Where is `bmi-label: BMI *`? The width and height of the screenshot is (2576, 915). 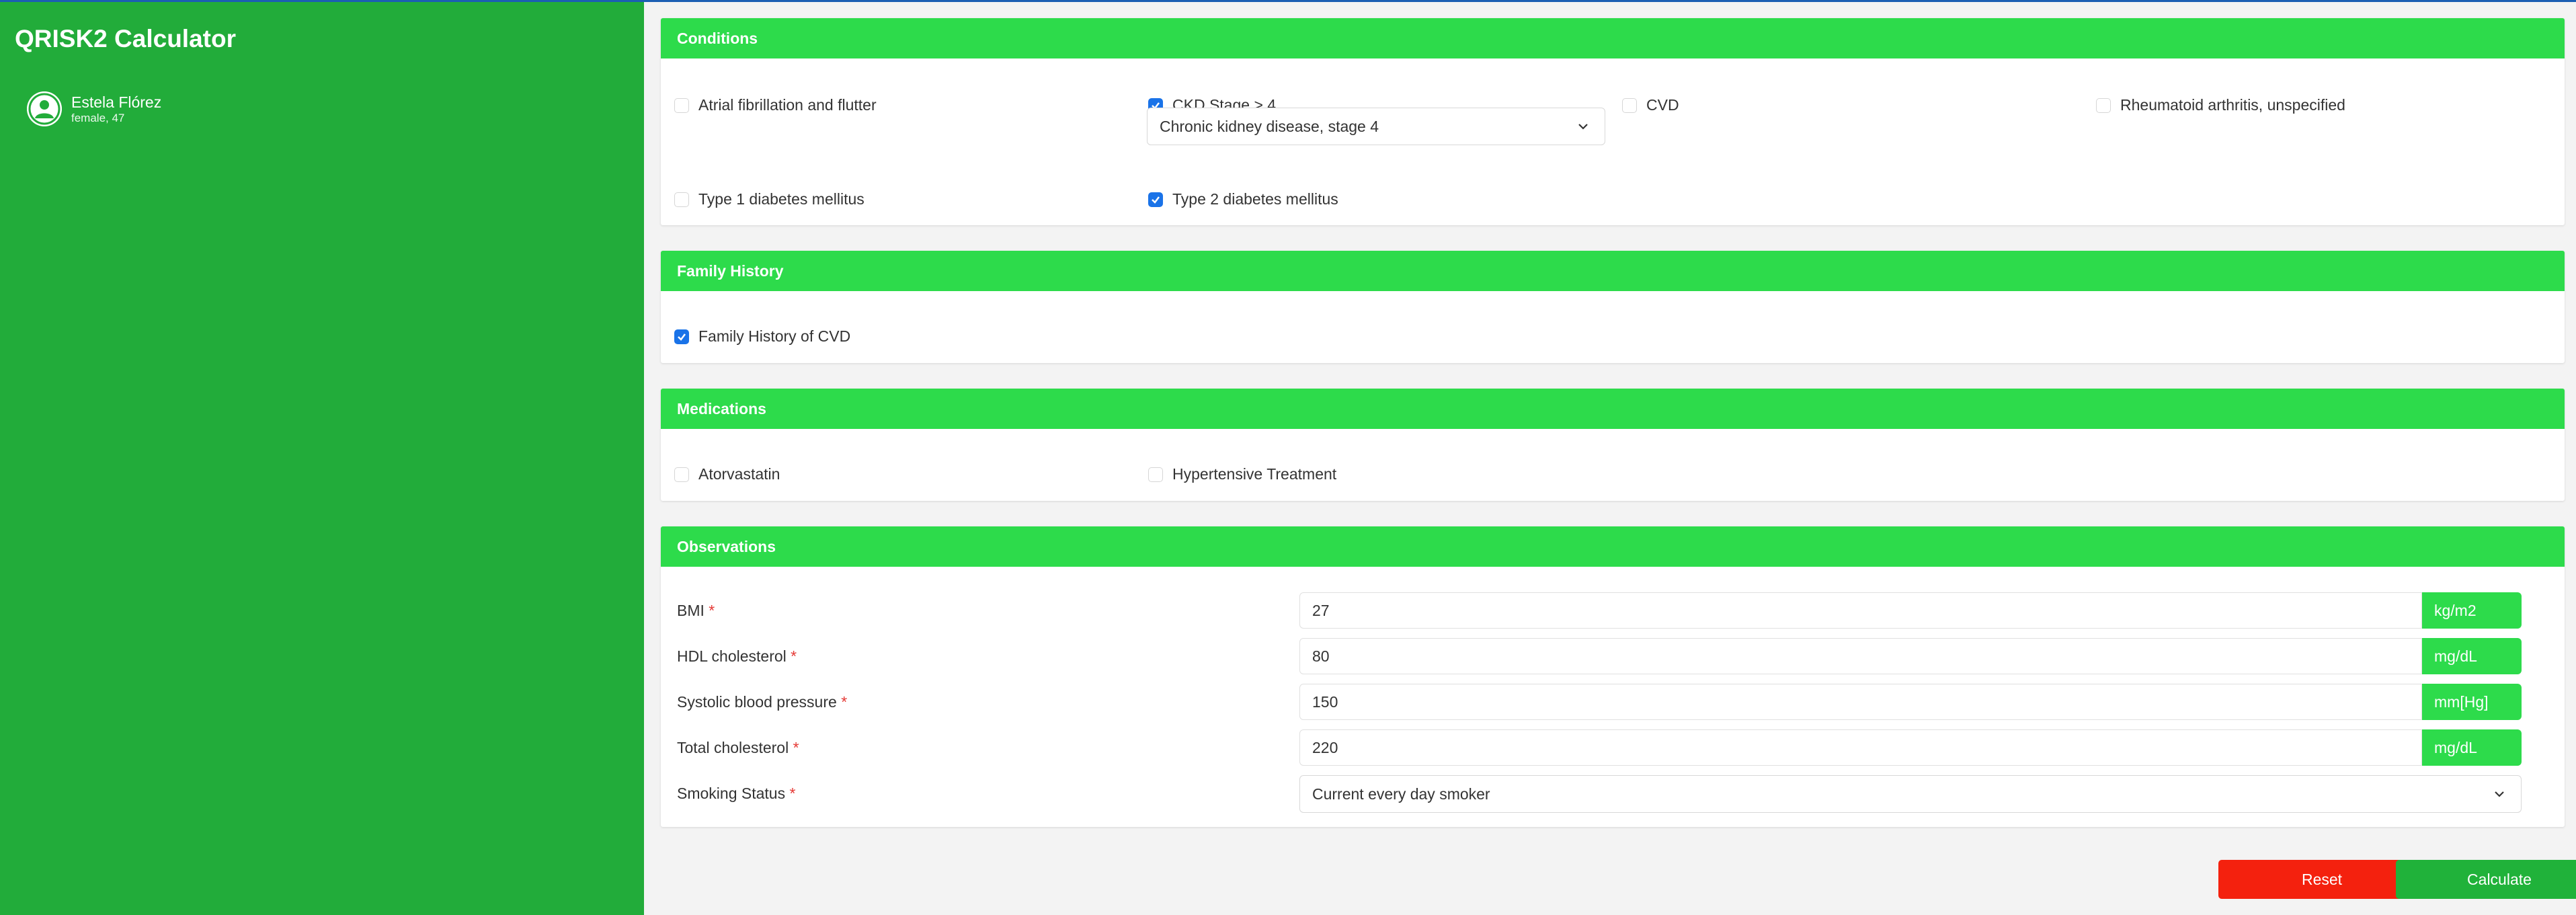 bmi-label: BMI * is located at coordinates (696, 610).